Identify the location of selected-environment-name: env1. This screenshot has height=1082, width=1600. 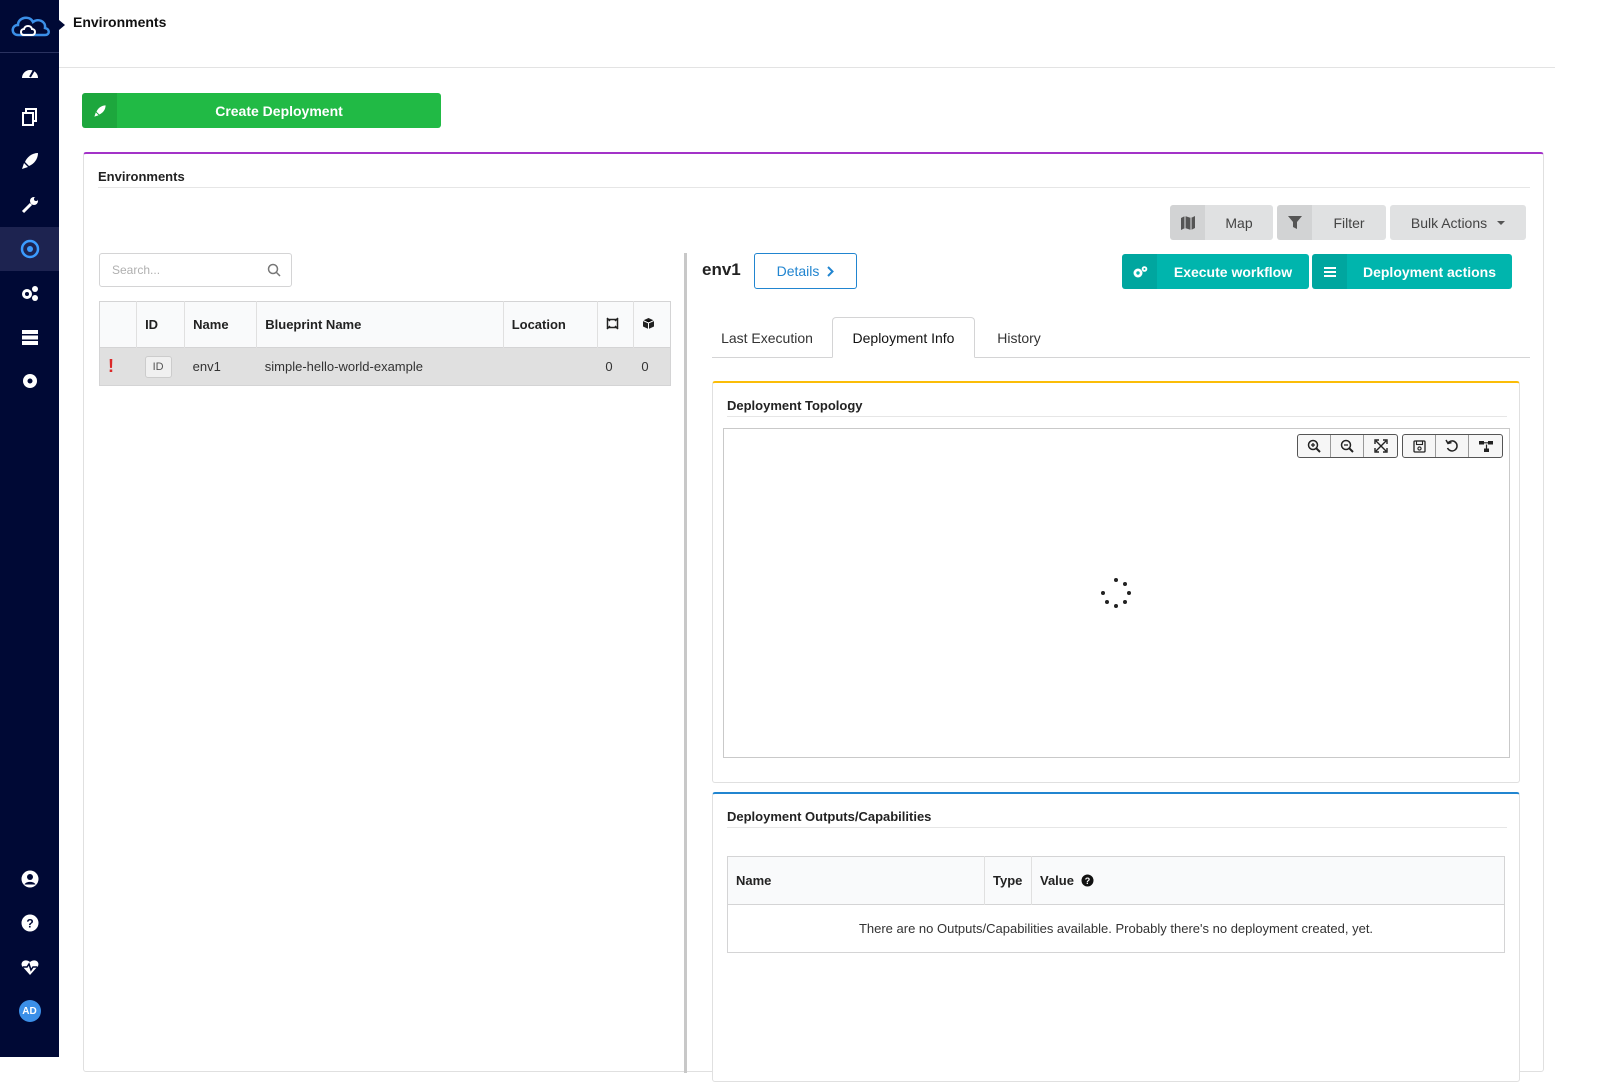
(721, 269).